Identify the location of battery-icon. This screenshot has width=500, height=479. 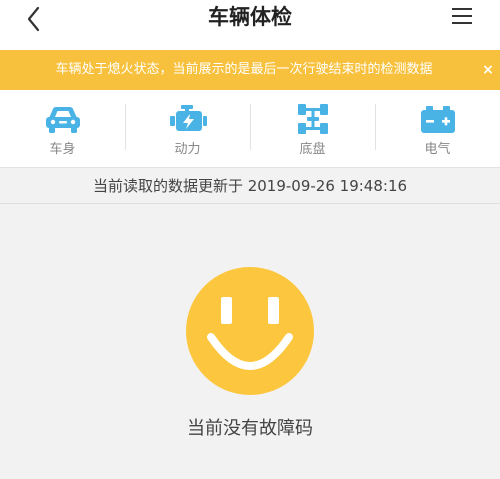
(438, 119).